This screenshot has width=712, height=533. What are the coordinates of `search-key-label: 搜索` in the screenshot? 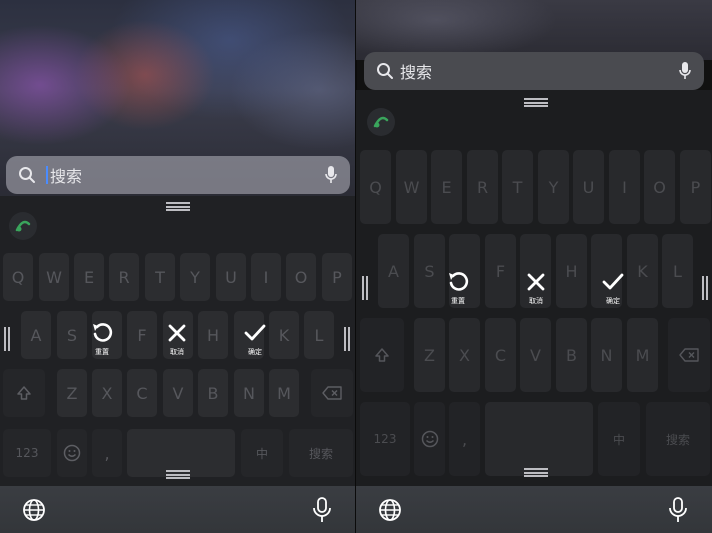 It's located at (320, 453).